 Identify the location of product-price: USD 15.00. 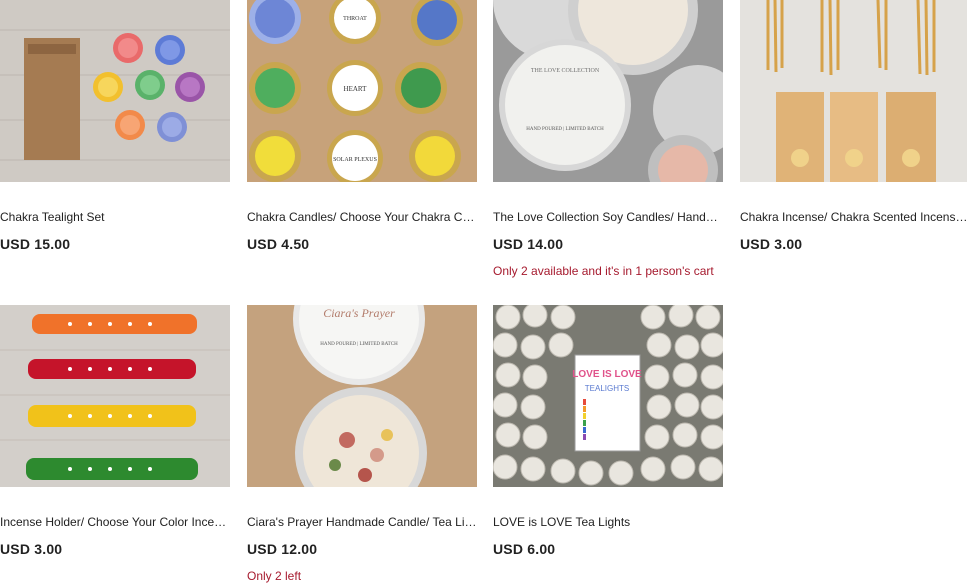
(35, 244).